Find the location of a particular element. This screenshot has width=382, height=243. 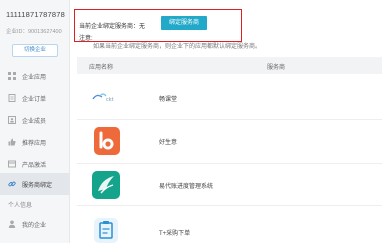

sidebar-item-label: 产品激活 is located at coordinates (34, 165).